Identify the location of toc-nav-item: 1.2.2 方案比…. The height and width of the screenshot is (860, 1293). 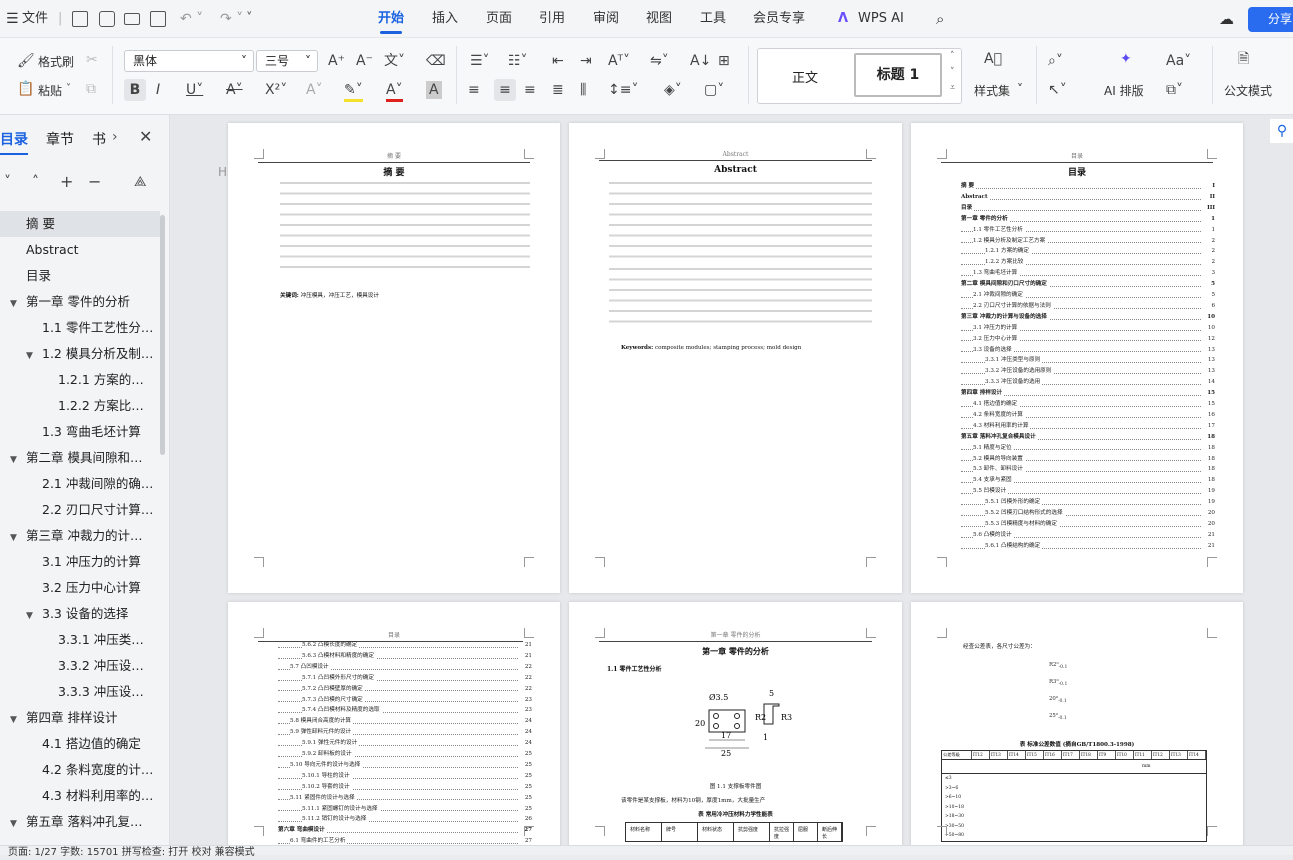
(80, 406).